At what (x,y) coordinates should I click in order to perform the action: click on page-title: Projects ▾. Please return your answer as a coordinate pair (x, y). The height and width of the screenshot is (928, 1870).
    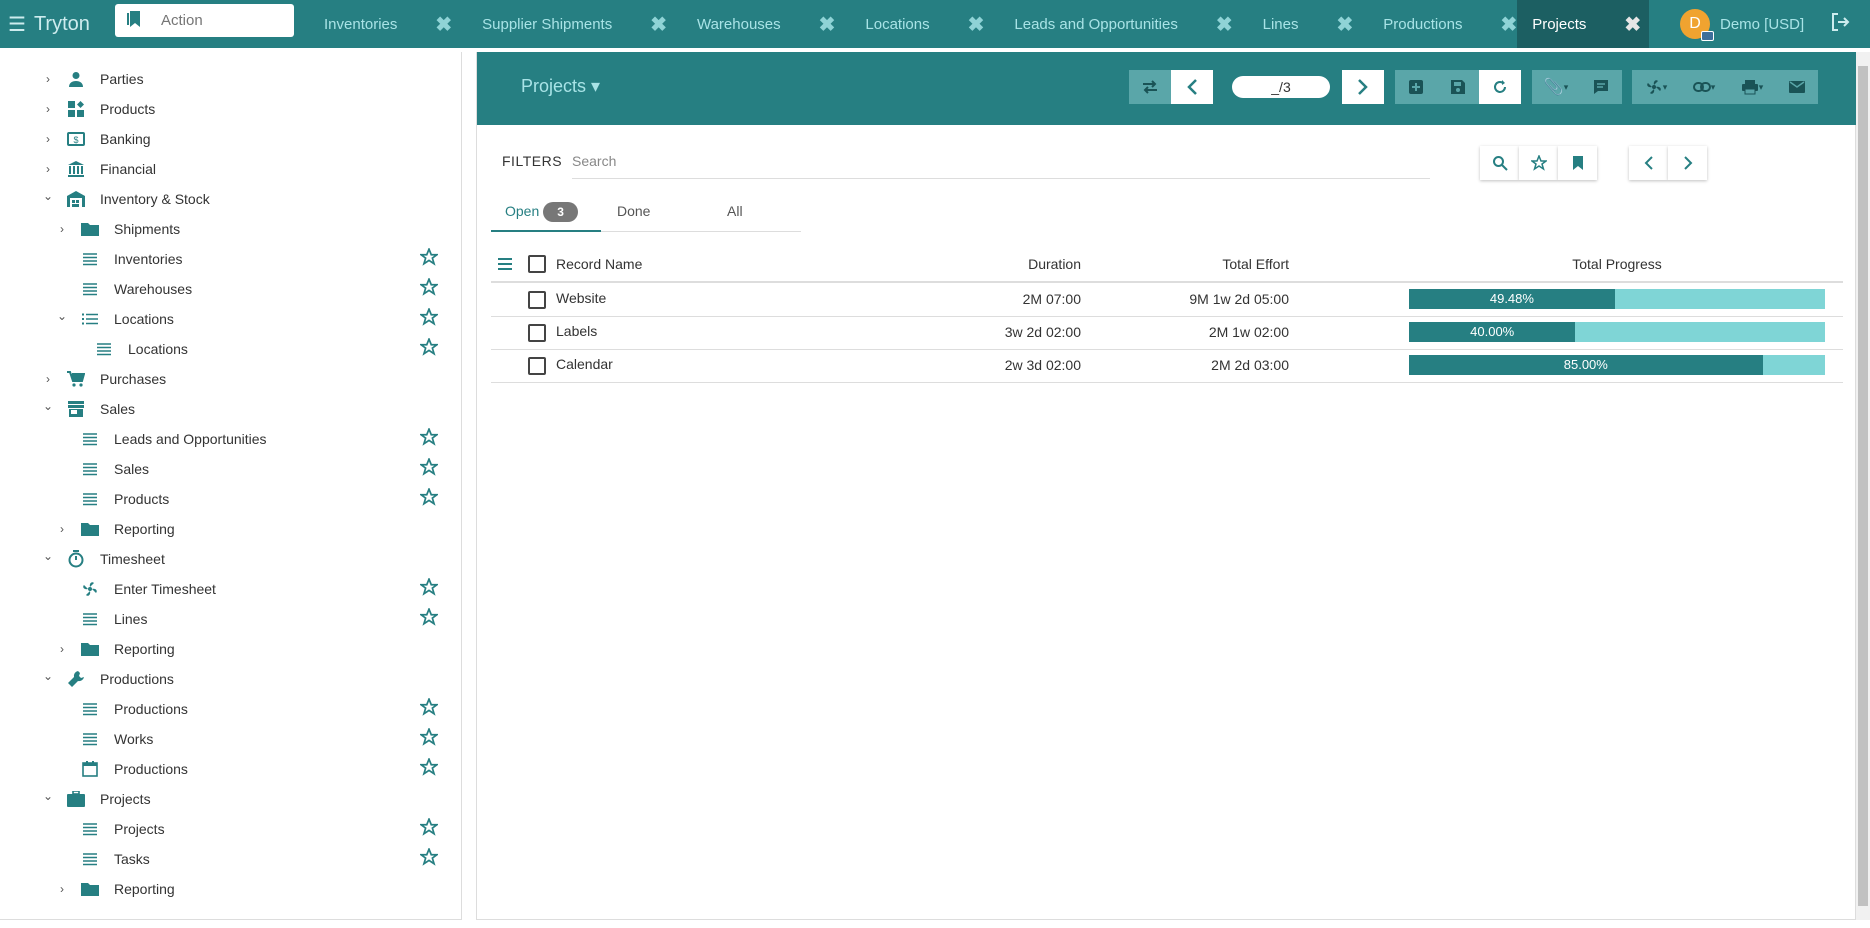
    Looking at the image, I should click on (560, 86).